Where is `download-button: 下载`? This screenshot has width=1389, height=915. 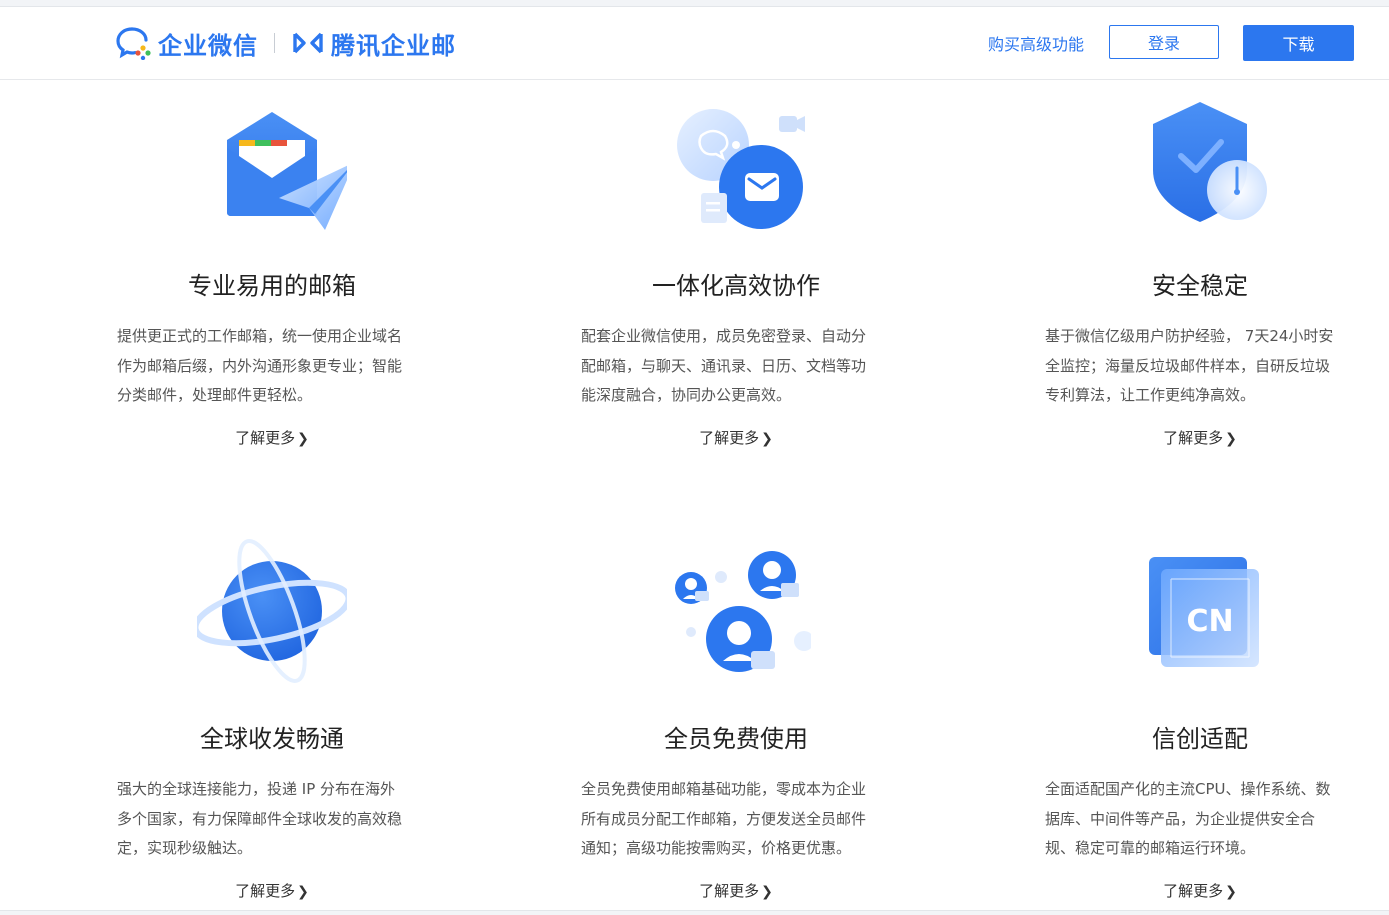
download-button: 下载 is located at coordinates (1298, 43).